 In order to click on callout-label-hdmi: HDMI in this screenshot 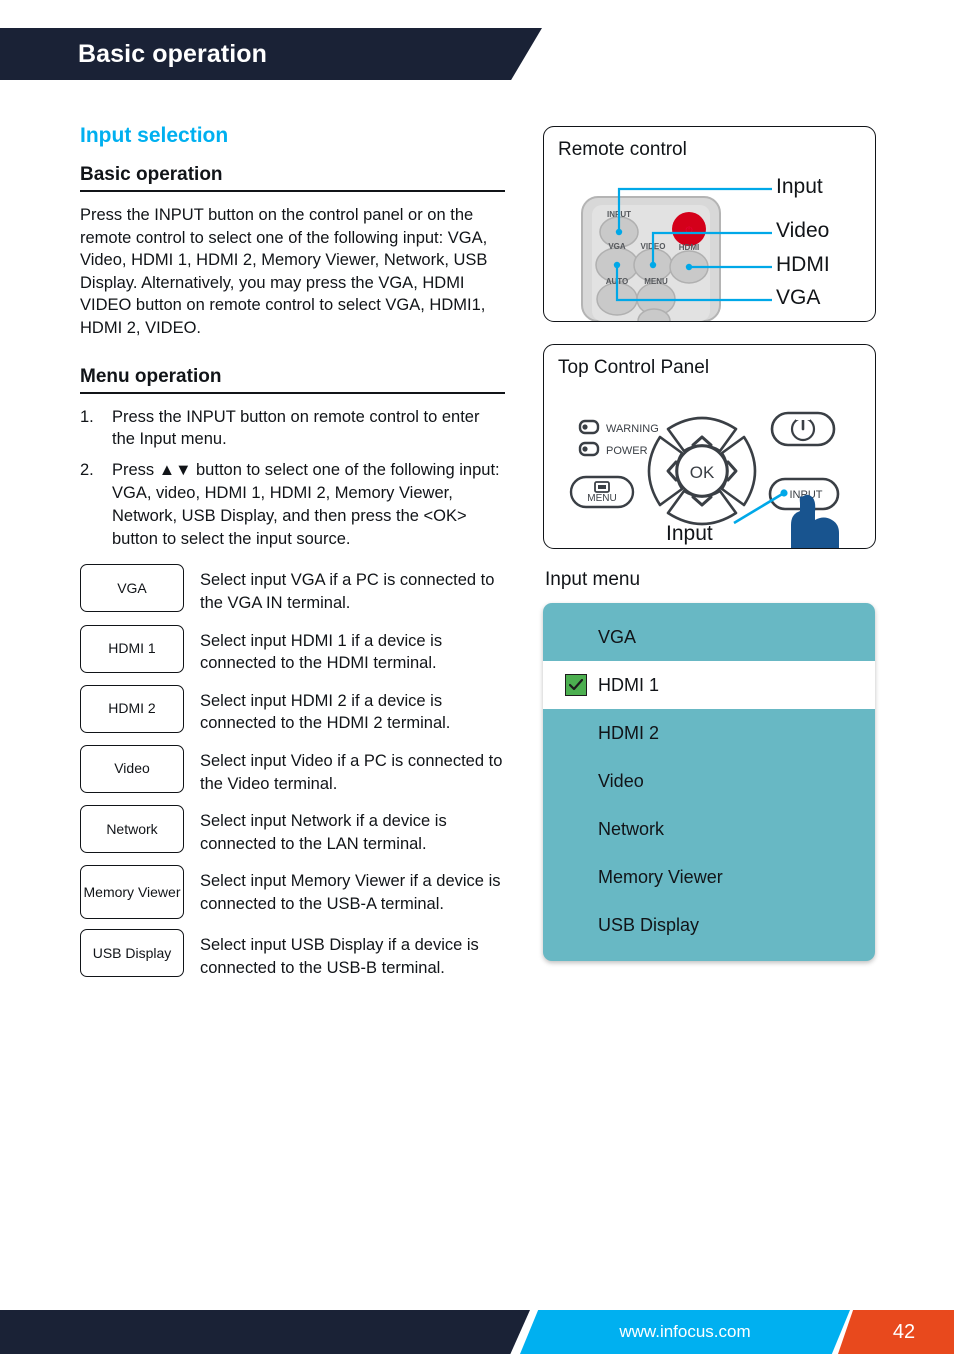, I will do `click(803, 264)`.